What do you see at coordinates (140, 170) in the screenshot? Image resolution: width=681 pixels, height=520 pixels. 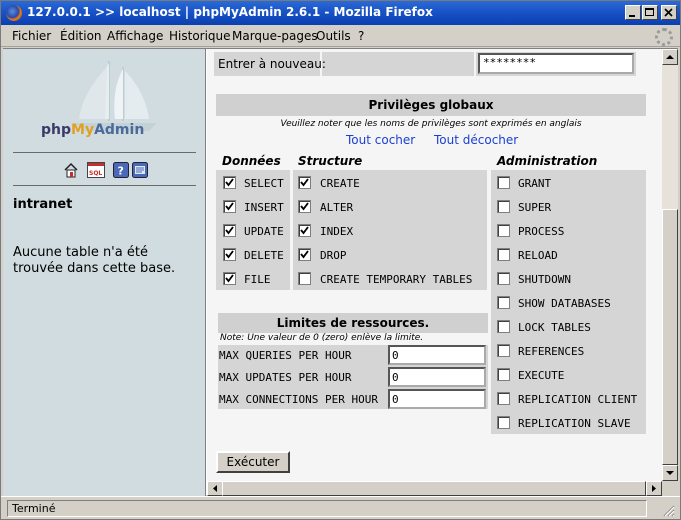 I see `docs-icon` at bounding box center [140, 170].